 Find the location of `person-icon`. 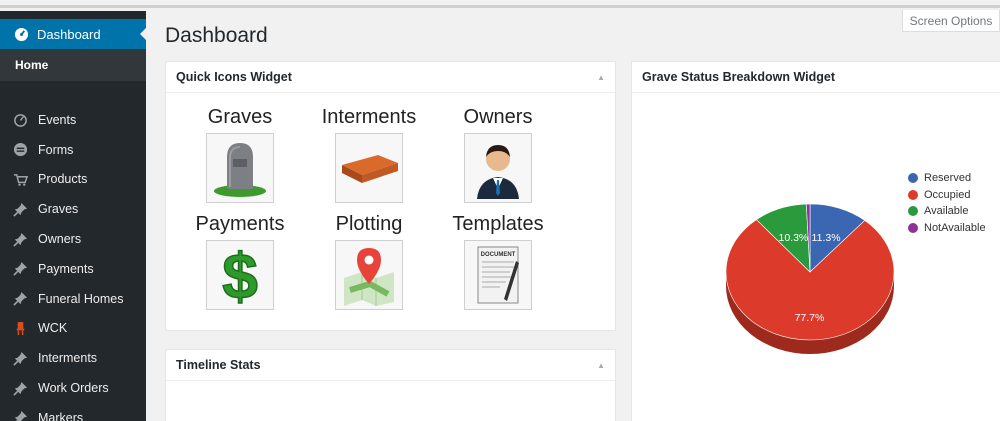

person-icon is located at coordinates (498, 168).